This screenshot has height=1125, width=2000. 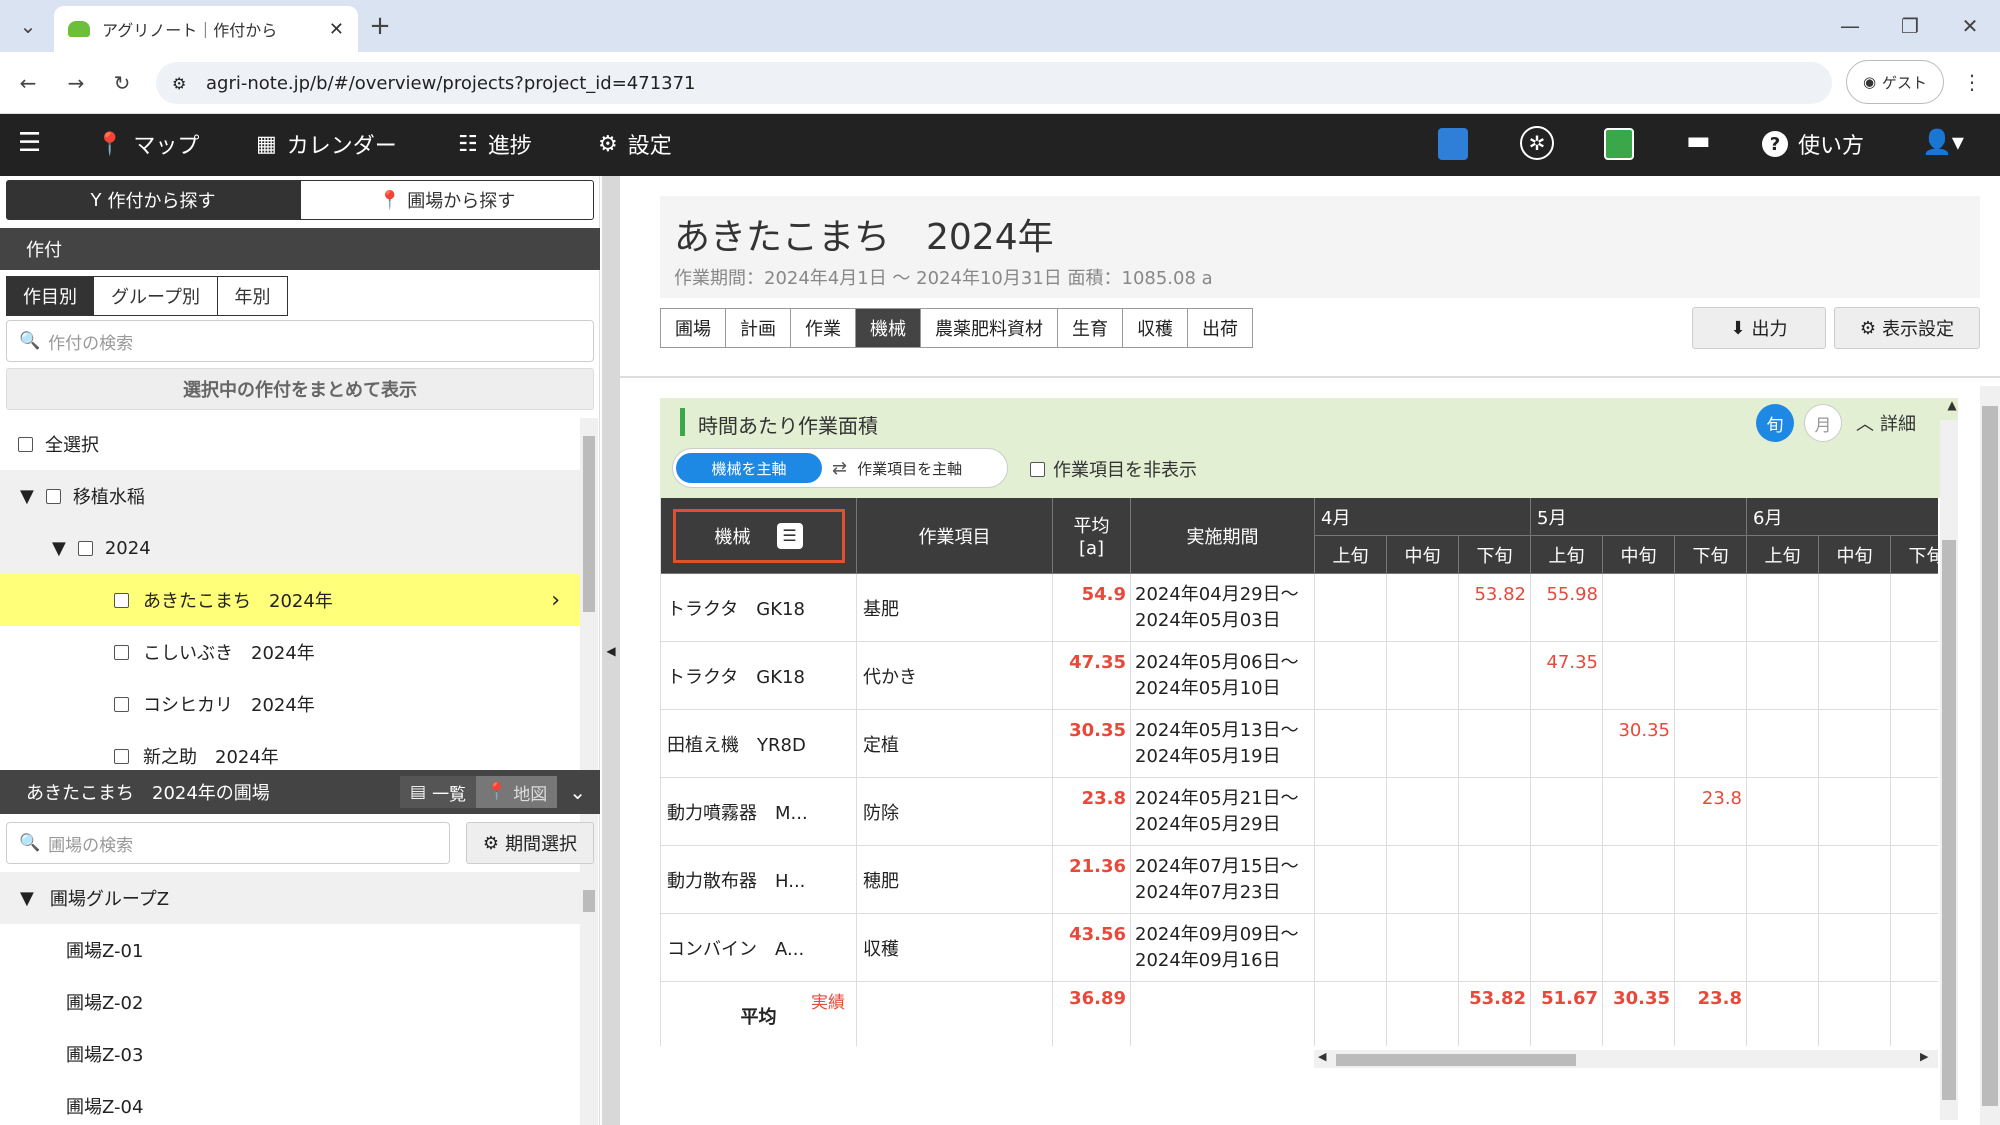 I want to click on period-cell: 2024年07月15日～ 2024年07月23日, so click(x=1223, y=880).